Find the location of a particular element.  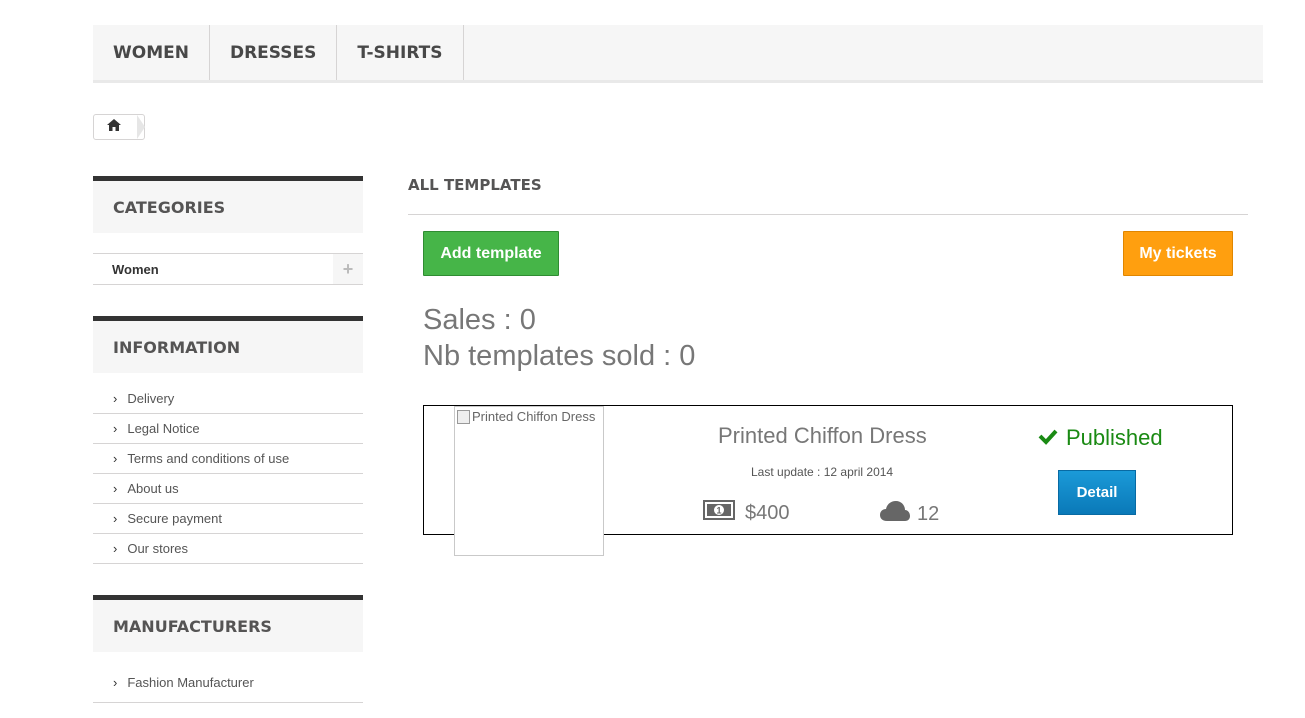

menu-item-tshirts: T-SHIRTS is located at coordinates (400, 52).